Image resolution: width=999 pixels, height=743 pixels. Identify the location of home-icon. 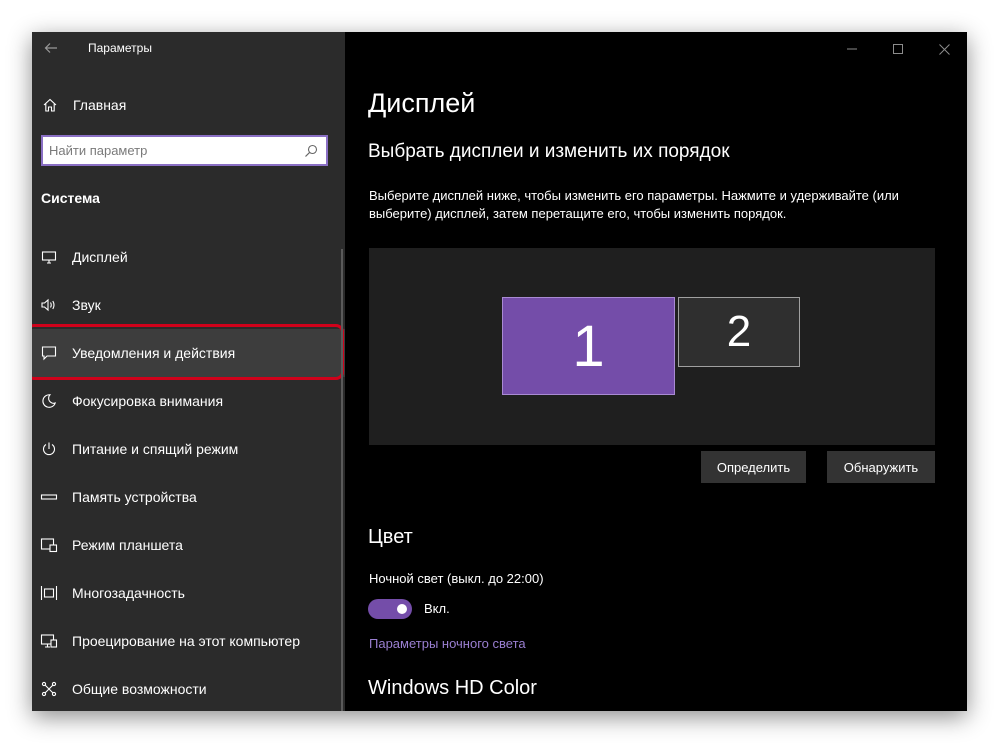
(50, 105).